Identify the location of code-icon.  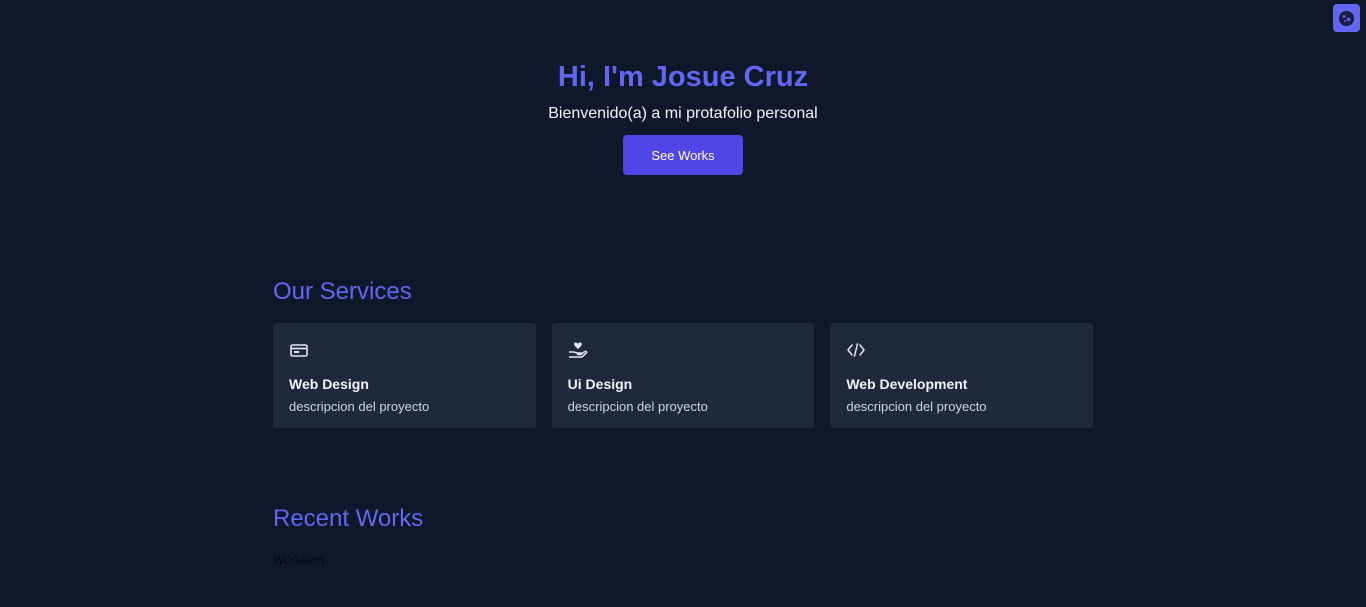
(856, 350).